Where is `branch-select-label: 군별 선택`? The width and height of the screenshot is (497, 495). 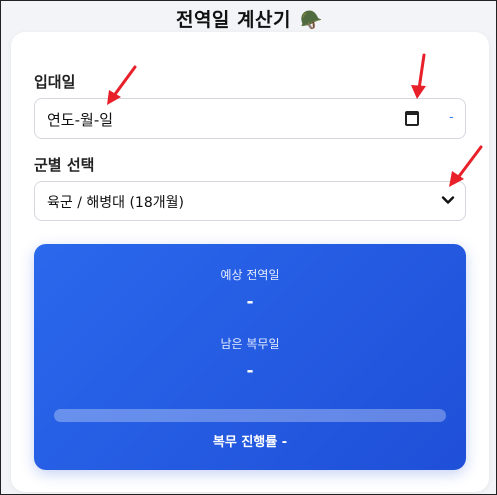
branch-select-label: 군별 선택 is located at coordinates (64, 165).